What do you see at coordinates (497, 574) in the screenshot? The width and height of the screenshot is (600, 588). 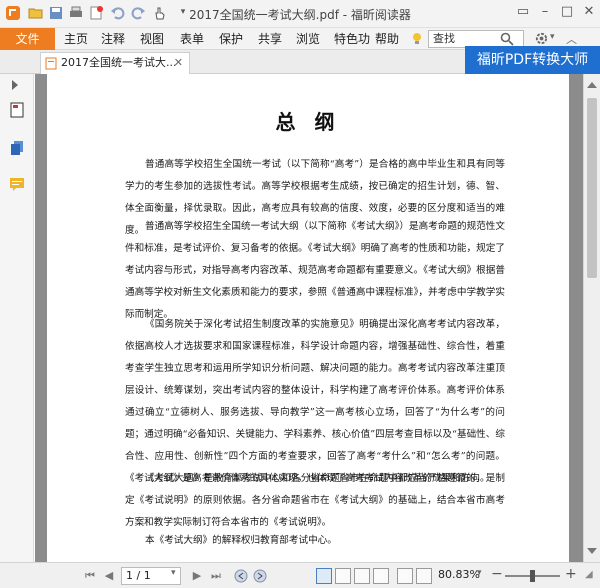 I see `zoom-out-icon: −` at bounding box center [497, 574].